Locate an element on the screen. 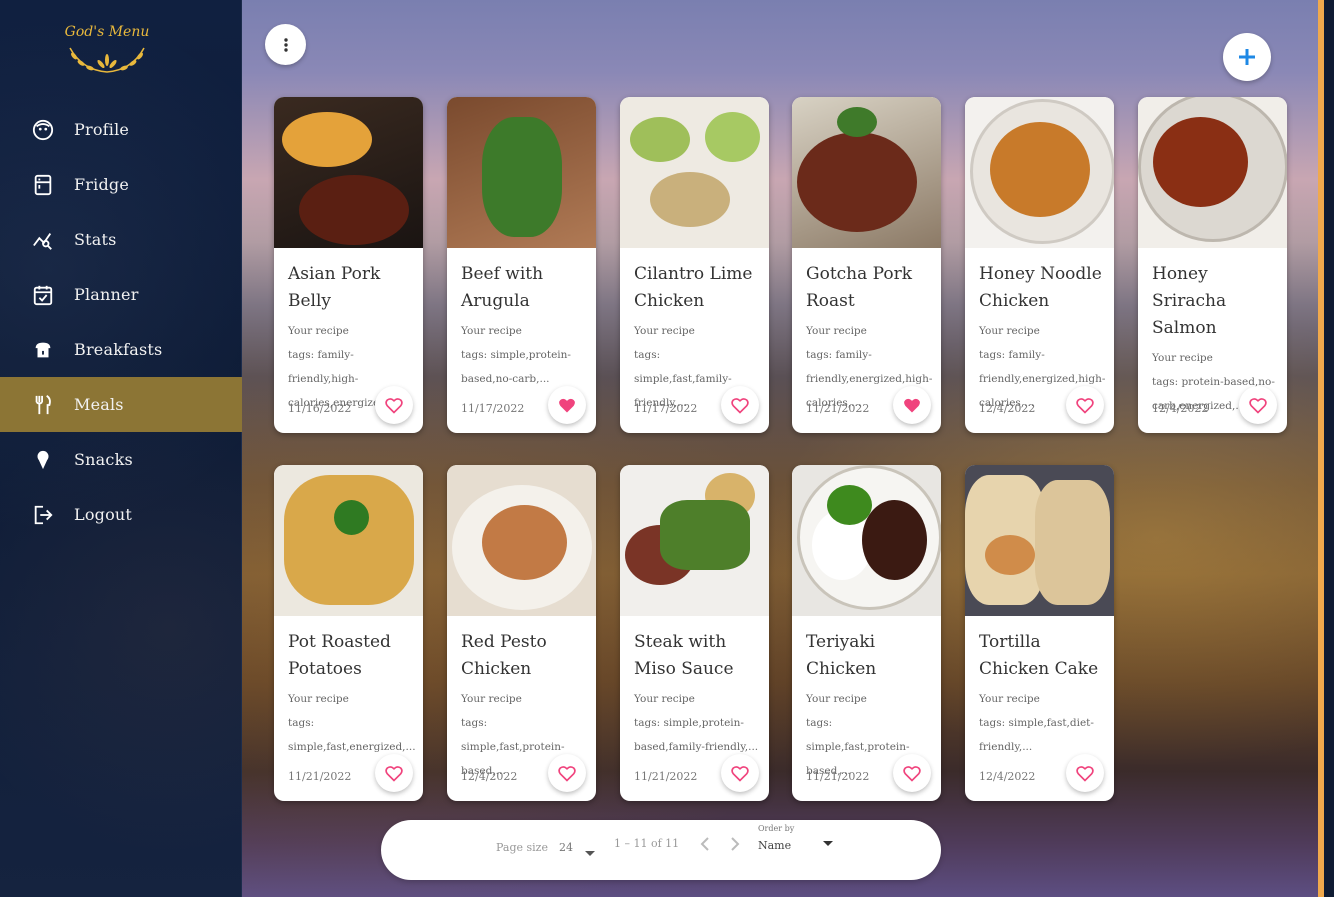  ice-cream-icon is located at coordinates (43, 460).